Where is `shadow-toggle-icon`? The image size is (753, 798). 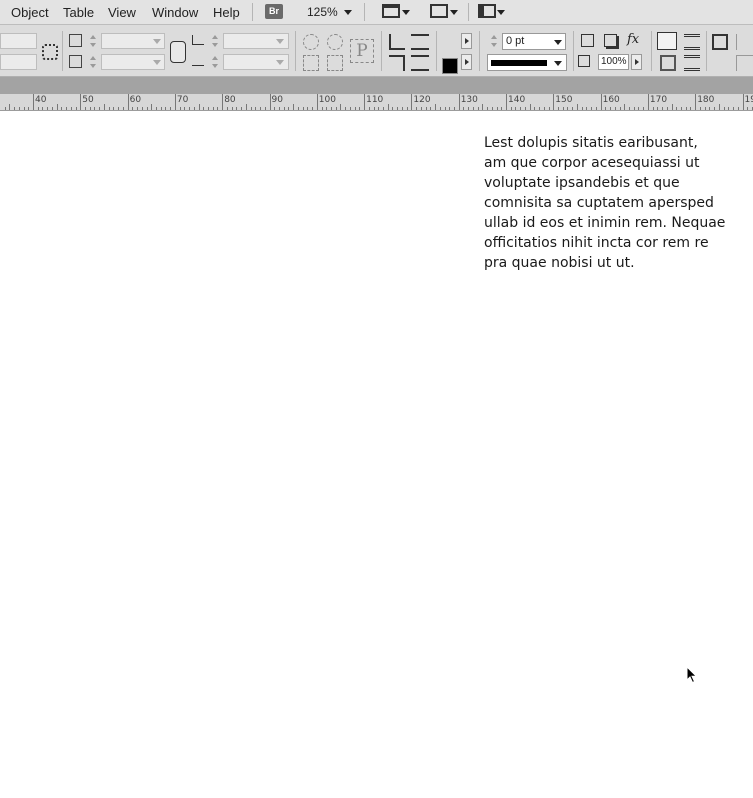
shadow-toggle-icon is located at coordinates (610, 40).